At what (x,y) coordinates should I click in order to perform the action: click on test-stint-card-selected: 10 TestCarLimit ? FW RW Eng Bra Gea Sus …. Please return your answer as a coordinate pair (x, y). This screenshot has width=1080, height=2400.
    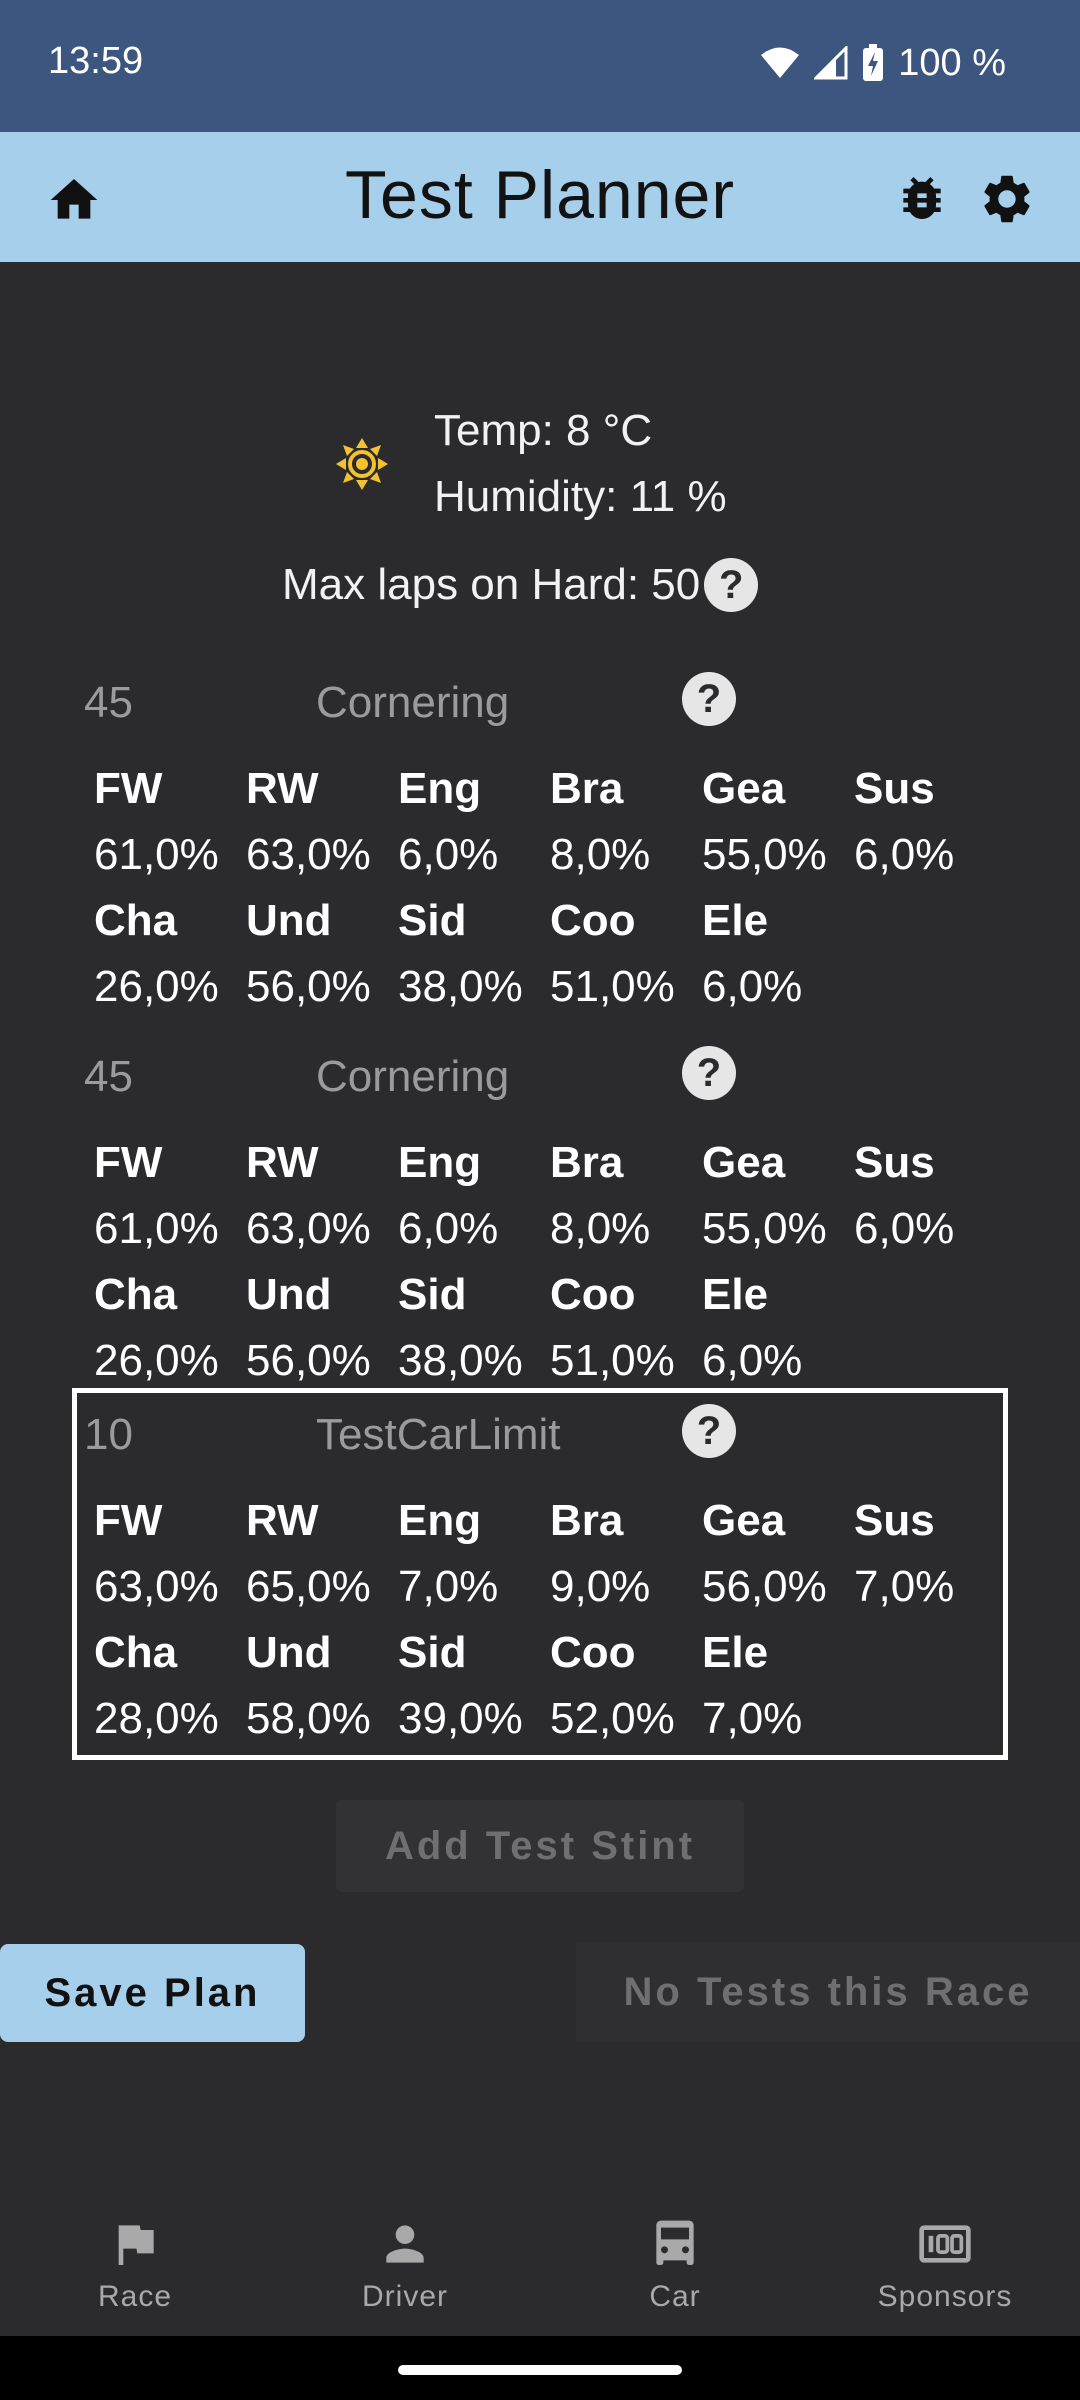
    Looking at the image, I should click on (540, 1574).